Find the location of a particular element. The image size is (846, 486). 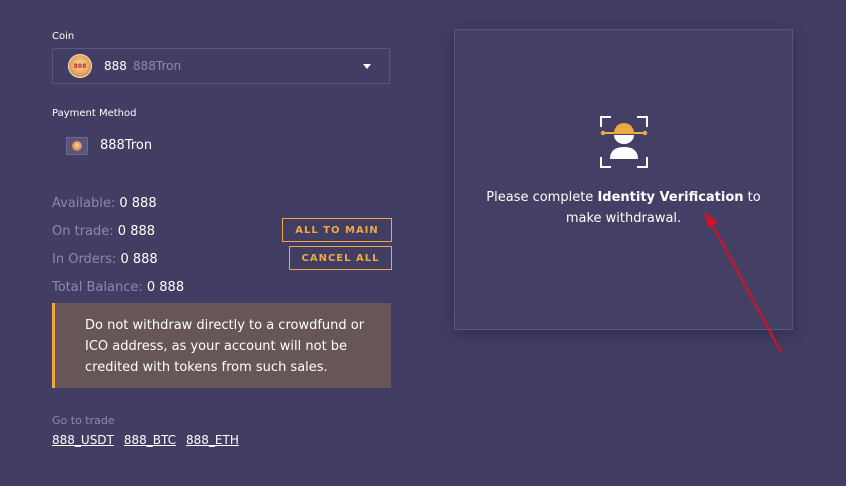

all-to-main-button: ALL TO MAIN is located at coordinates (337, 230).